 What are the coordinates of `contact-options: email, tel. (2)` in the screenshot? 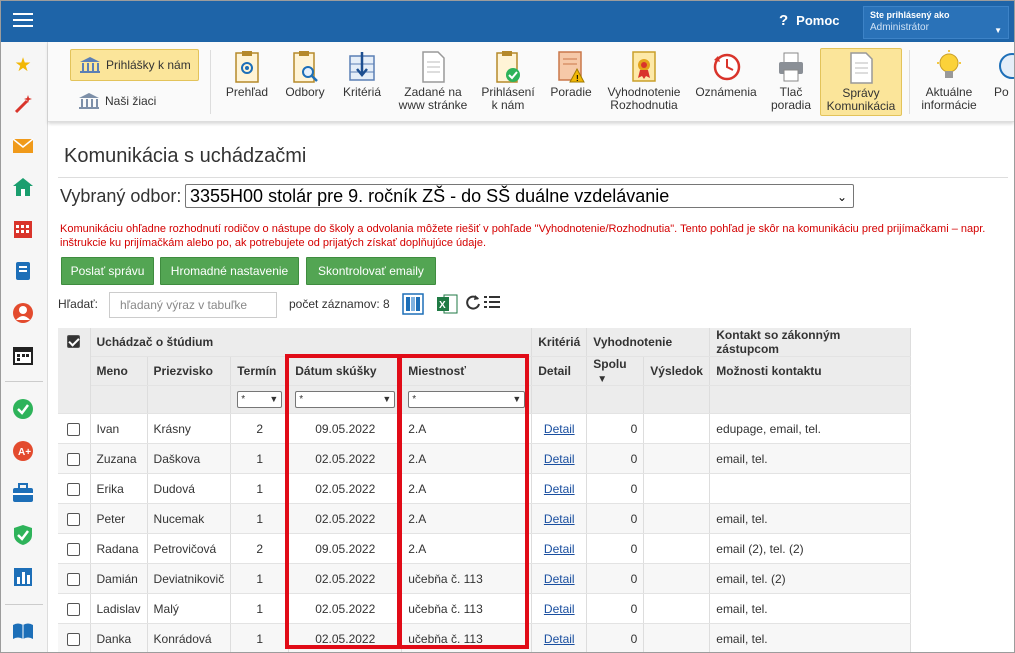 It's located at (810, 578).